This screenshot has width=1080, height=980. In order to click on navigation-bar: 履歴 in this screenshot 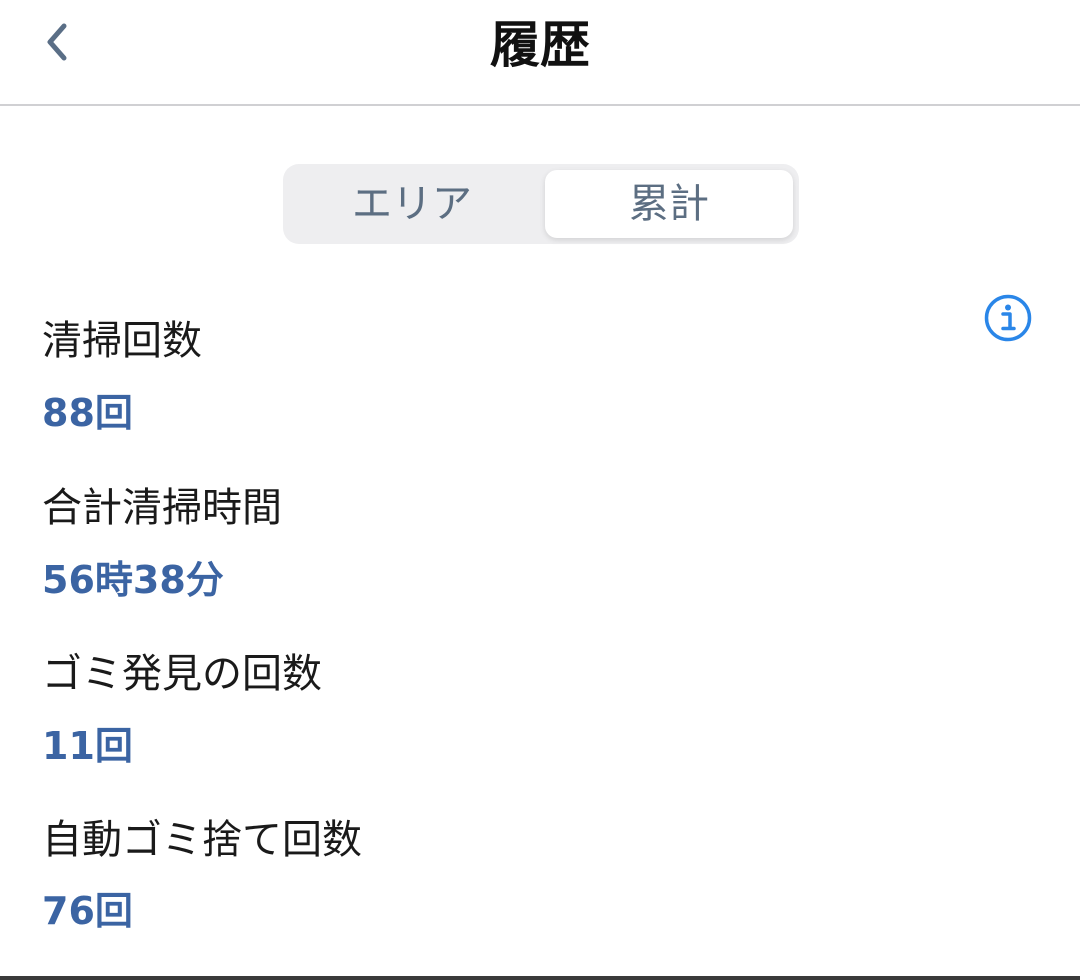, I will do `click(540, 53)`.